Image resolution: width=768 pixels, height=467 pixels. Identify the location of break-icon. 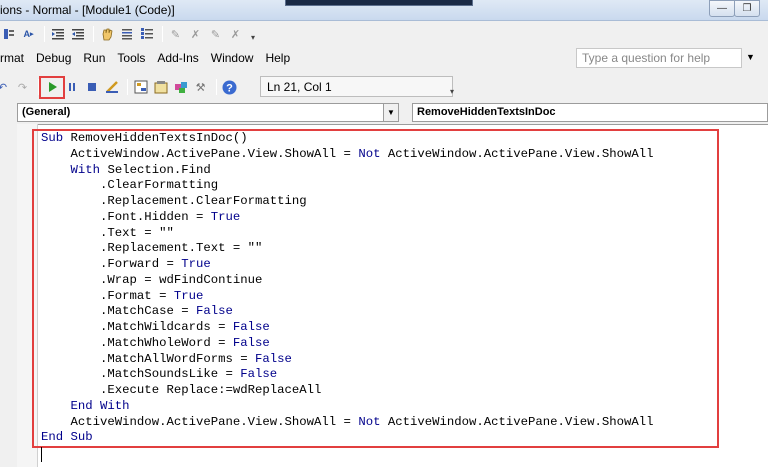
(71, 87).